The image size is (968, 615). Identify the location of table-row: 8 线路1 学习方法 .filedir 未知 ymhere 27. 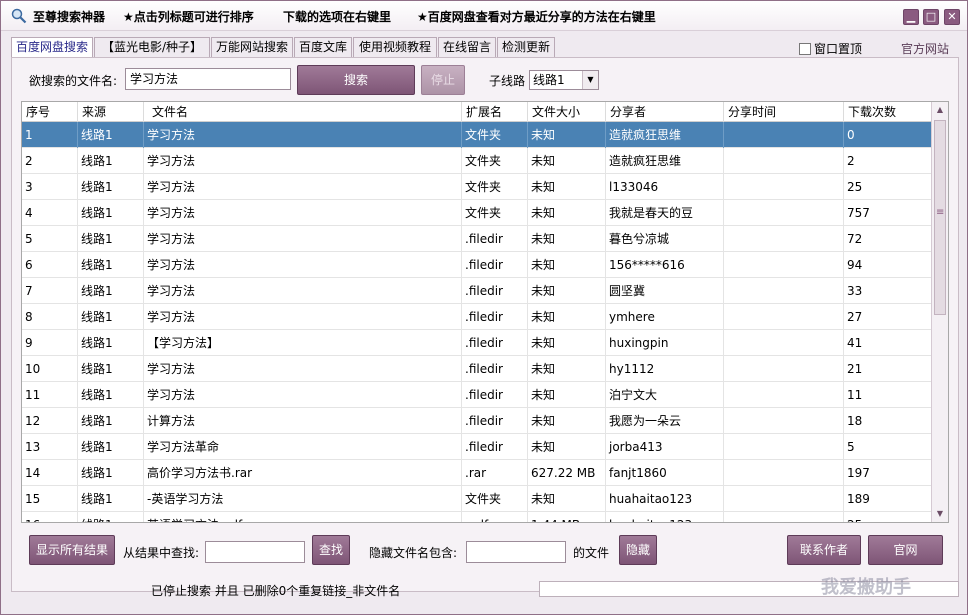
(477, 317).